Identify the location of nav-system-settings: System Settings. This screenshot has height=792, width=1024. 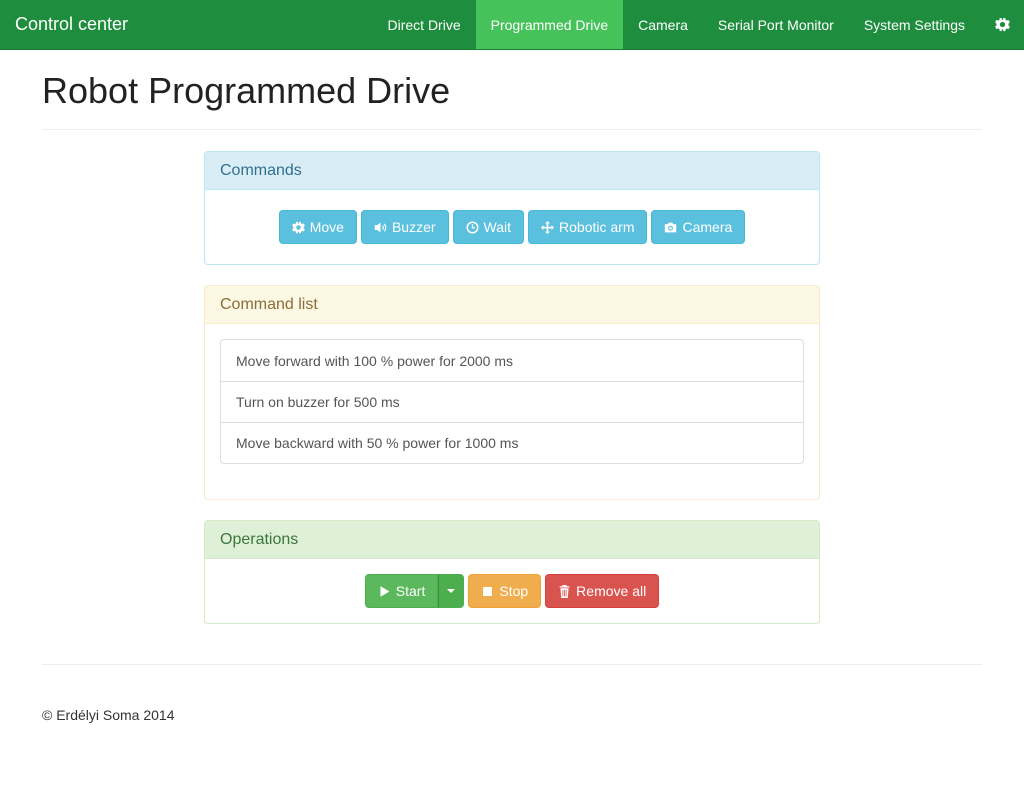
(914, 24).